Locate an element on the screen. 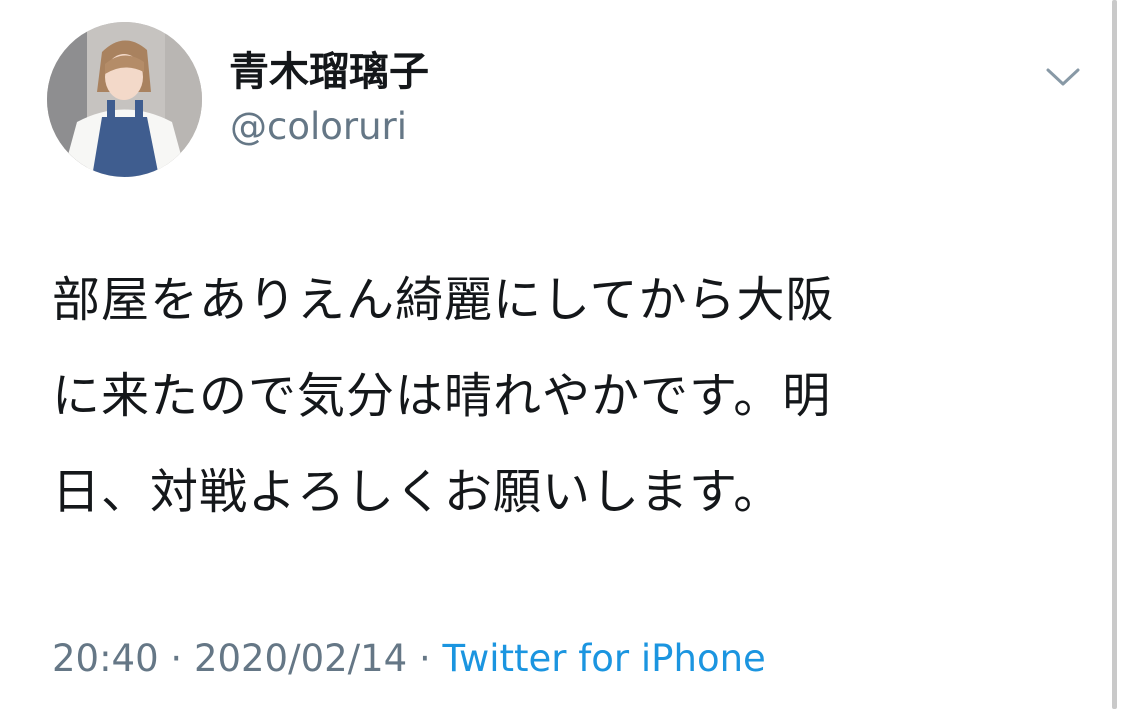  tweet-date: 2020/02/14 is located at coordinates (300, 658).